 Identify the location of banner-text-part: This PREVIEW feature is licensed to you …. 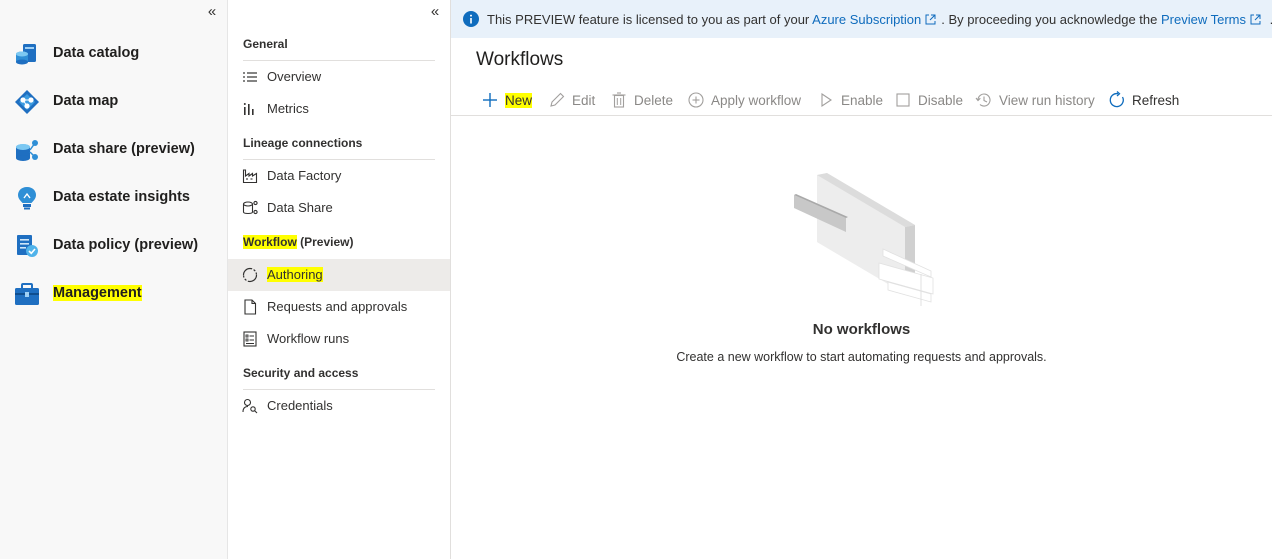
(650, 19).